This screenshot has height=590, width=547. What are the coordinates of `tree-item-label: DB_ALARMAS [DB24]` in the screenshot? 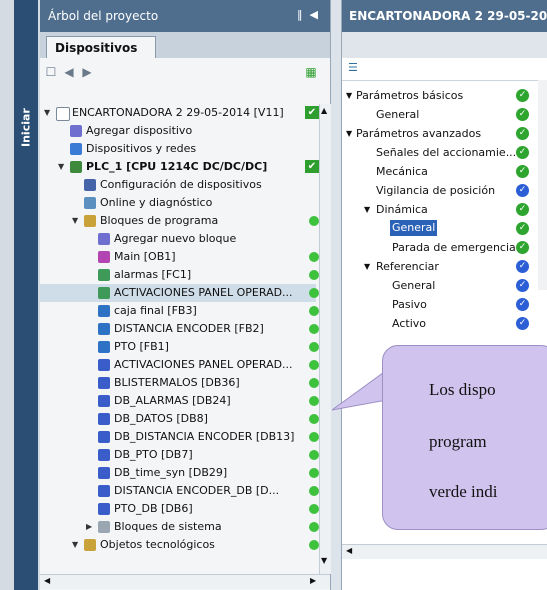 It's located at (172, 400).